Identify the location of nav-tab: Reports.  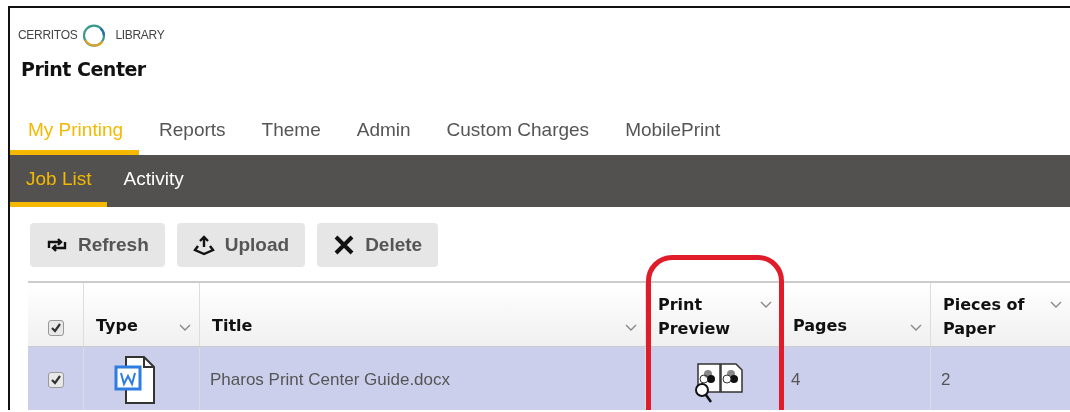
(191, 132).